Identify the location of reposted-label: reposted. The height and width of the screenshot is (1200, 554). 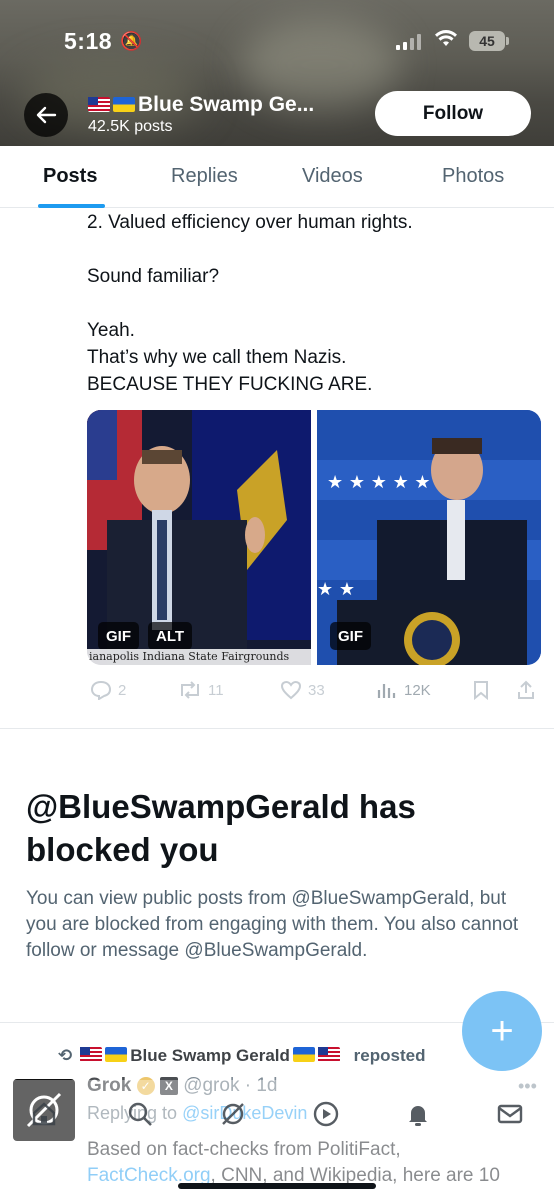
(389, 1055).